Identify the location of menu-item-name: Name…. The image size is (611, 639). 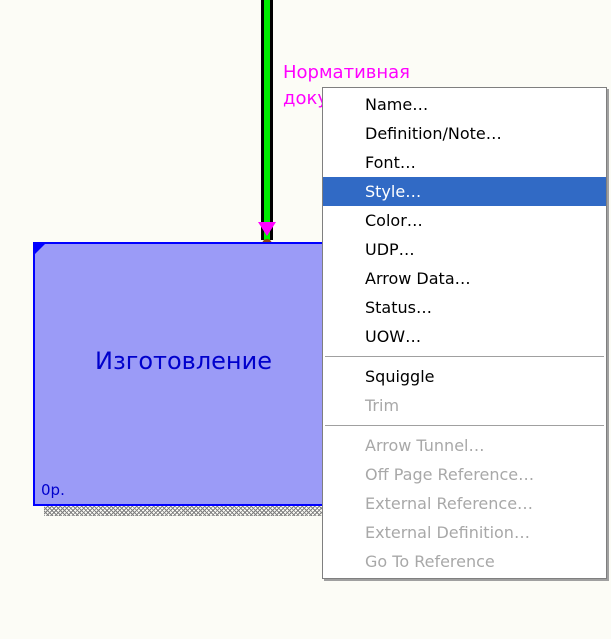
(464, 104).